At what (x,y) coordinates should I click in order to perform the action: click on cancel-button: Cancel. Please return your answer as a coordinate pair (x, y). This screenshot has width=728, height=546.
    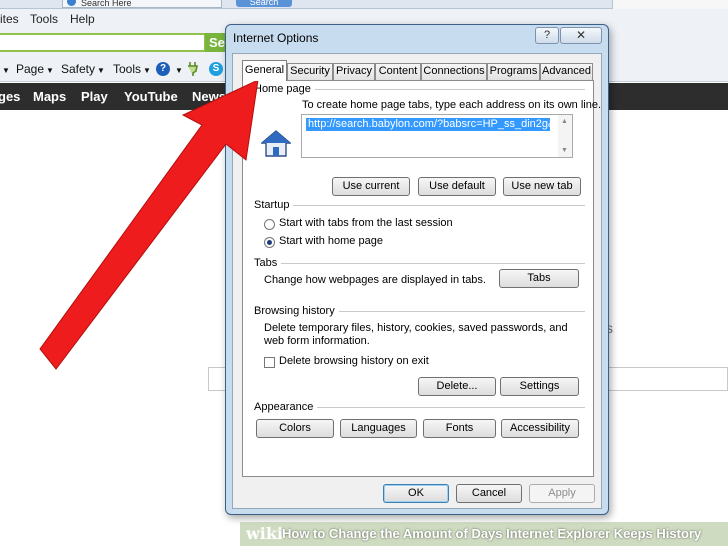
    Looking at the image, I should click on (489, 493).